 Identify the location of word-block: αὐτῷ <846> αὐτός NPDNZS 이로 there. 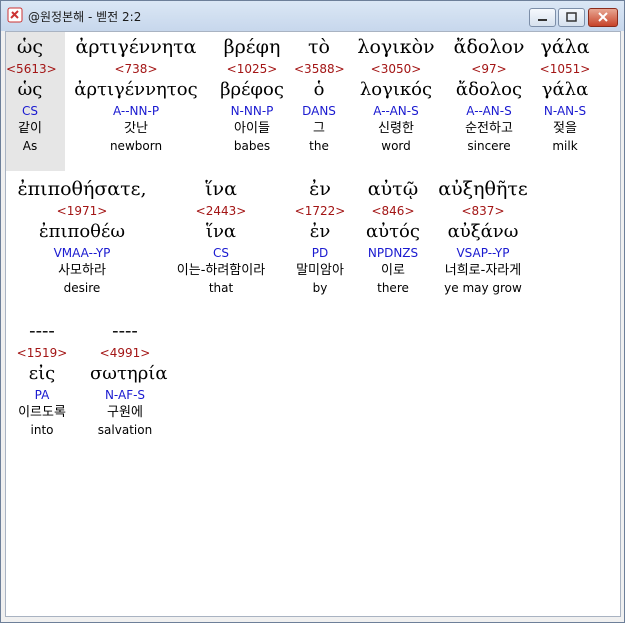
(393, 236).